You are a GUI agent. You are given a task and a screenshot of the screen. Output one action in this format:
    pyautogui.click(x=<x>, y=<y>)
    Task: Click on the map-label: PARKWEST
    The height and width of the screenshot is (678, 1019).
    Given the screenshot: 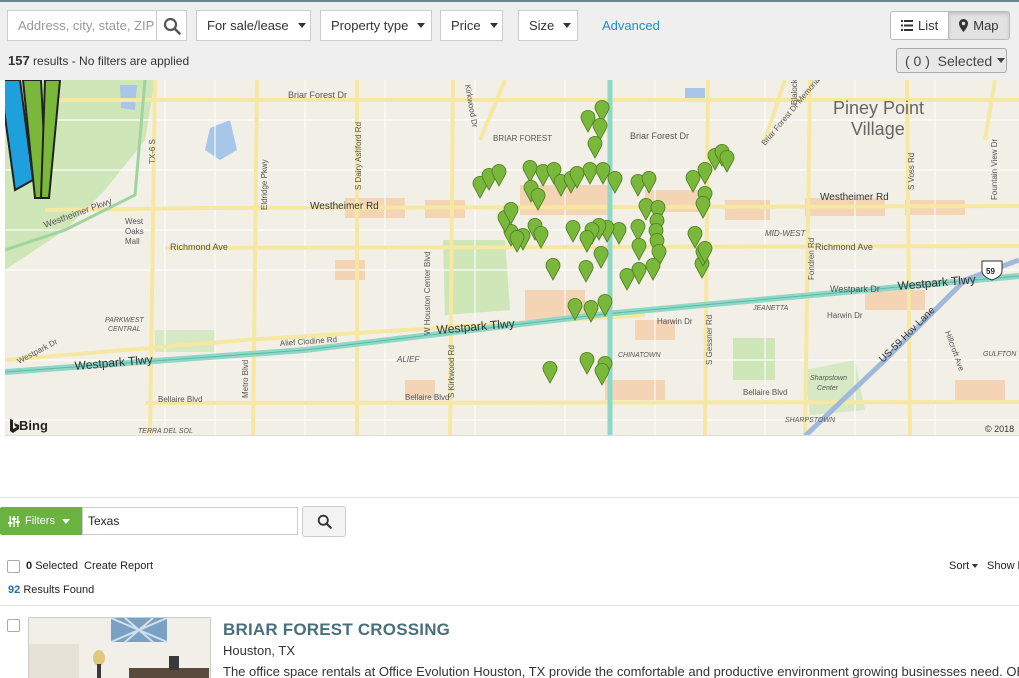 What is the action you would take?
    pyautogui.click(x=124, y=320)
    